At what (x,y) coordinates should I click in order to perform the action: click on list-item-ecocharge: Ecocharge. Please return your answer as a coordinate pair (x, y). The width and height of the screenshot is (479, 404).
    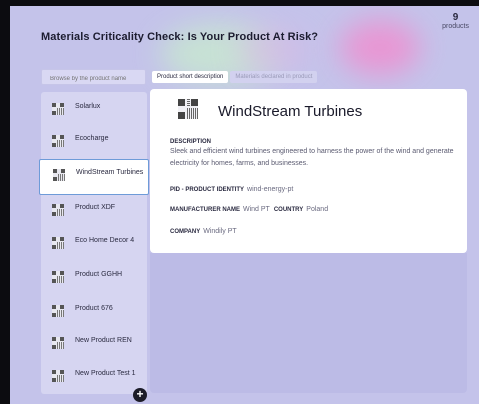
    Looking at the image, I should click on (94, 144).